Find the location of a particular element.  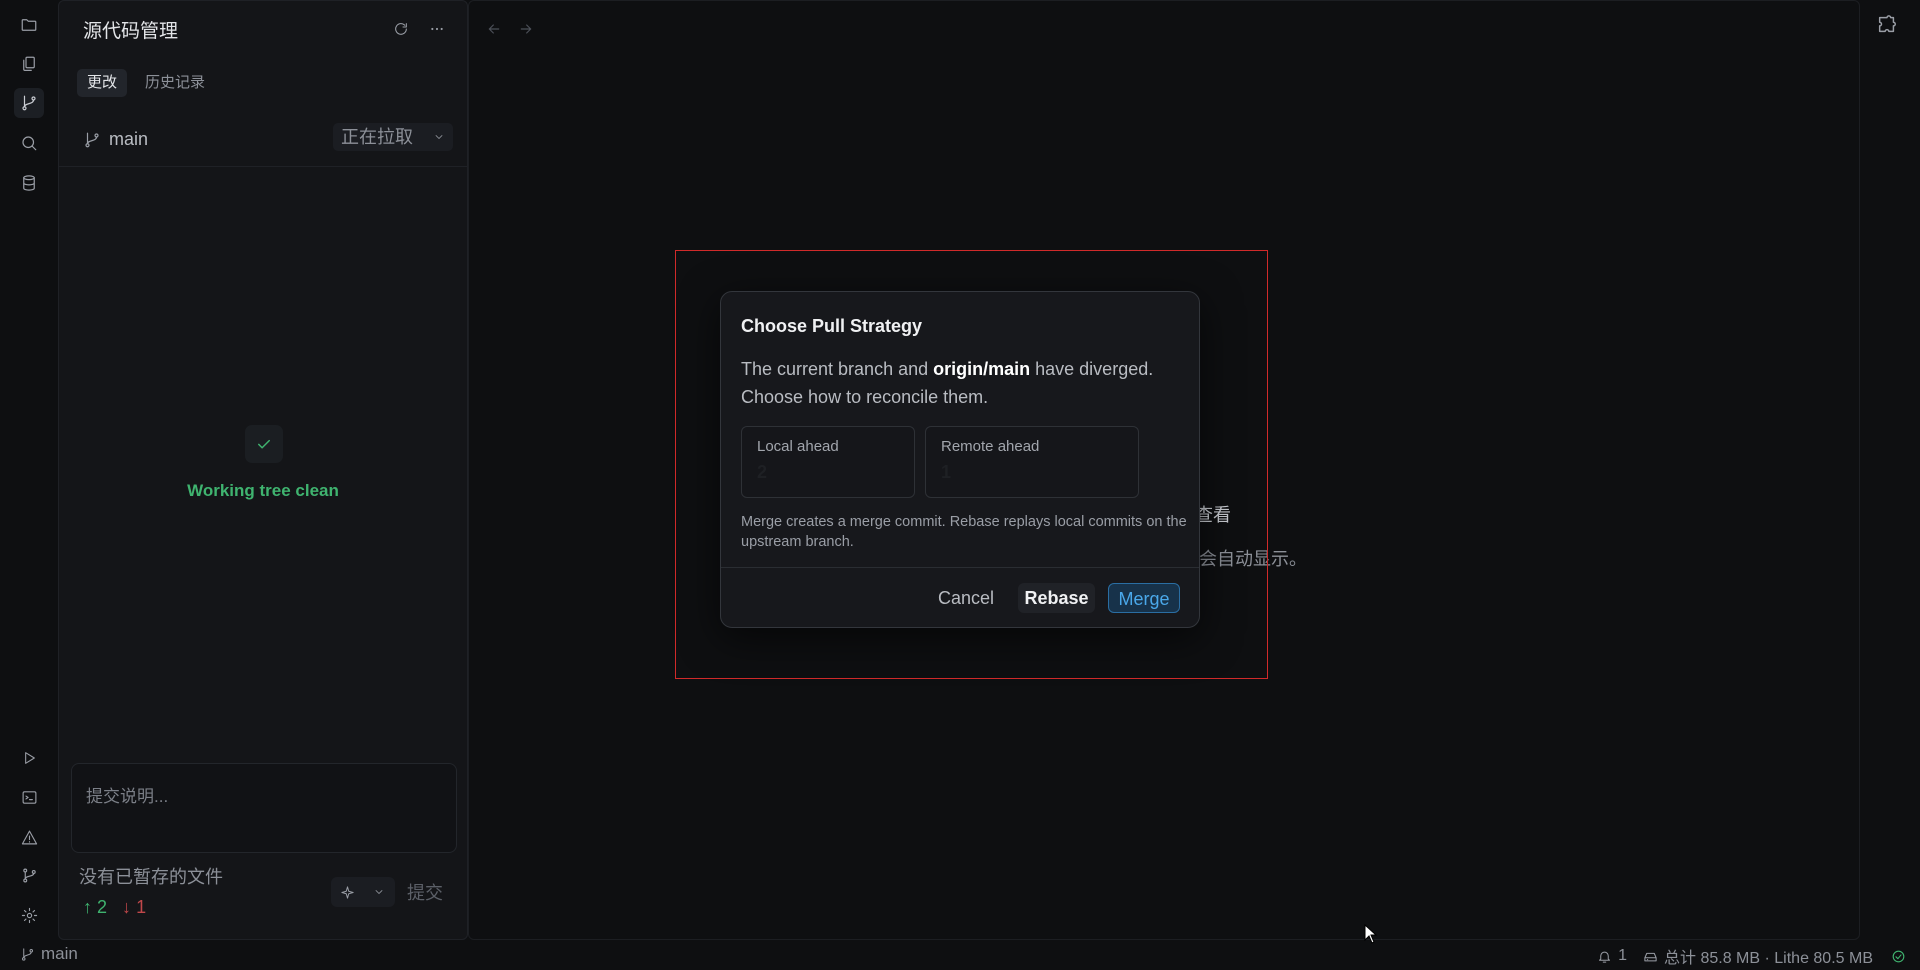

bell-icon is located at coordinates (1605, 957).